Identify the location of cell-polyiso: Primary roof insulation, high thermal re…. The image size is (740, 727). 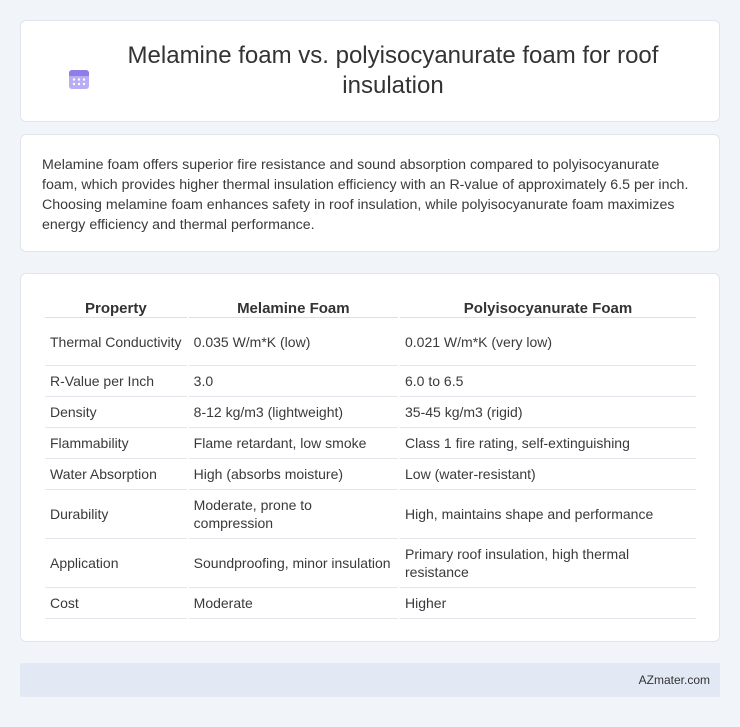
(548, 563).